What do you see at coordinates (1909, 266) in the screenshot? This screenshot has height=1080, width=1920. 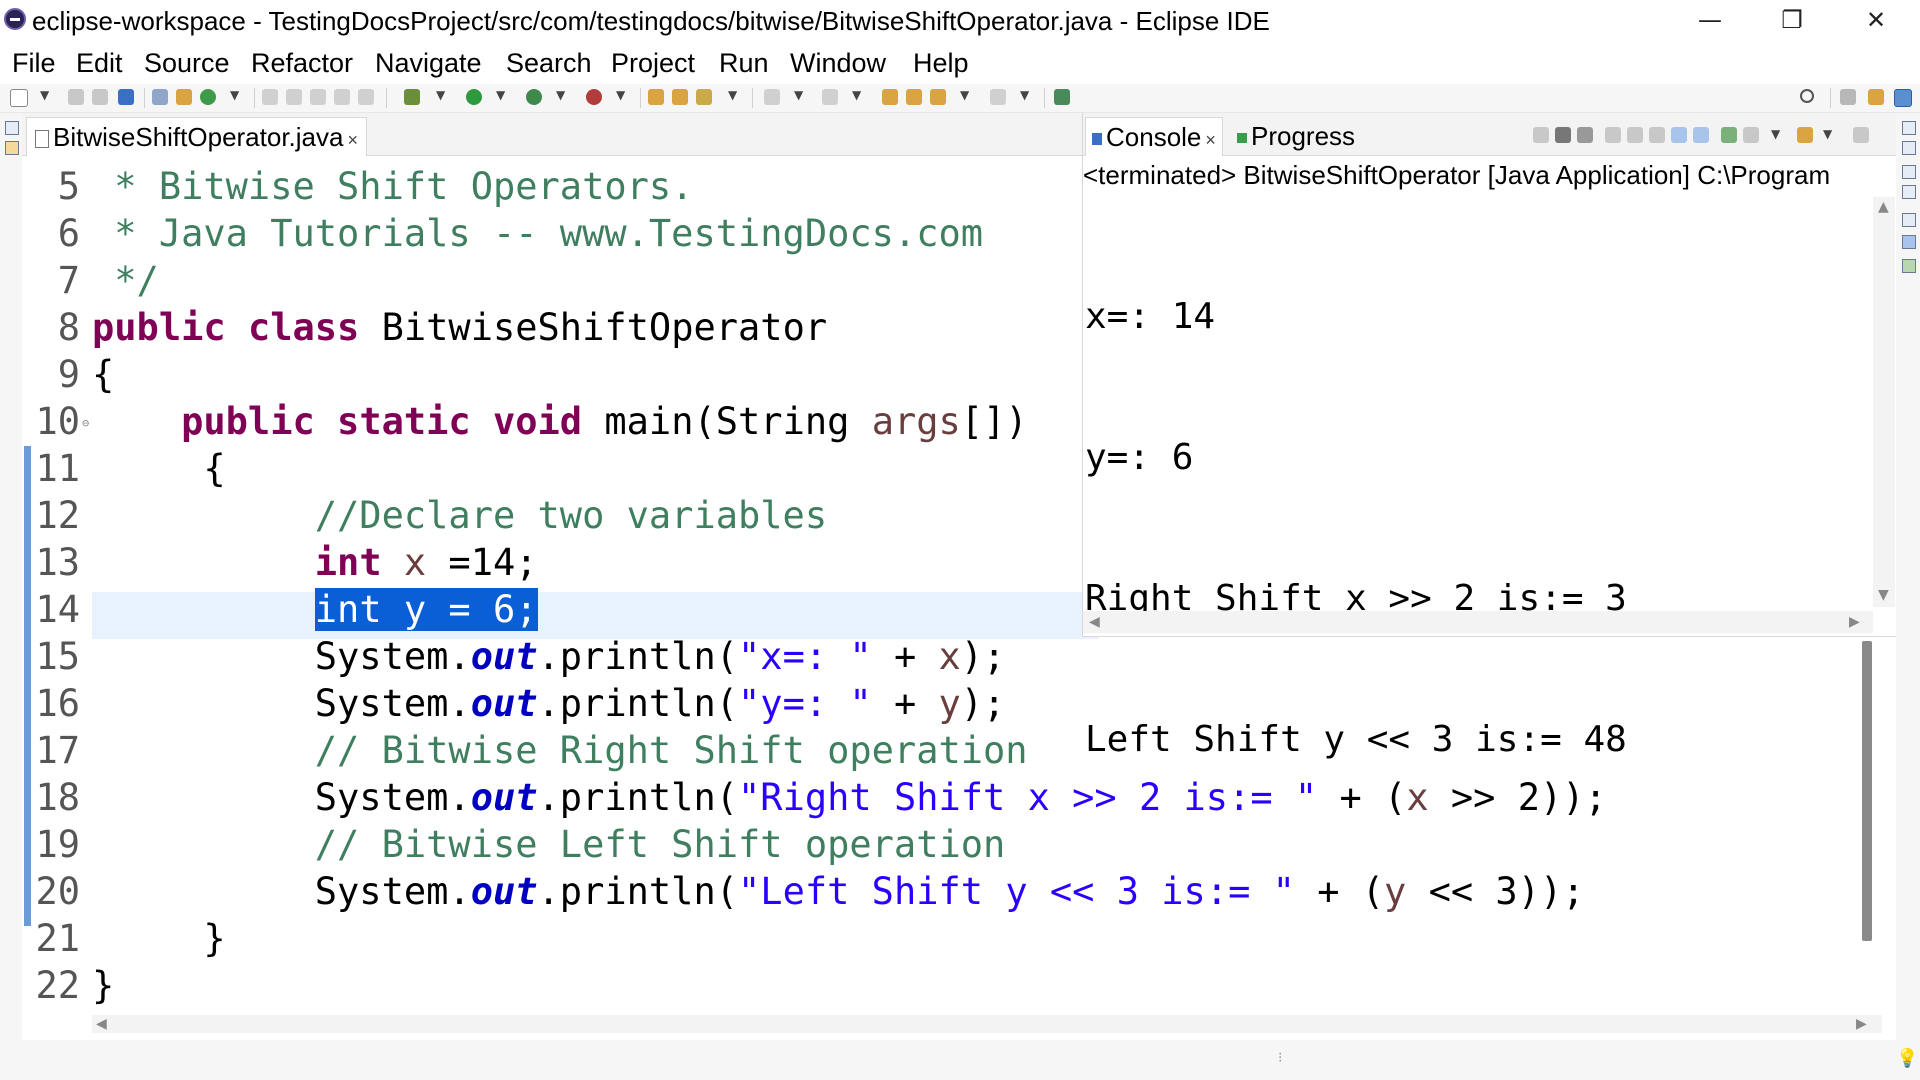 I see `progress-trim-icon` at bounding box center [1909, 266].